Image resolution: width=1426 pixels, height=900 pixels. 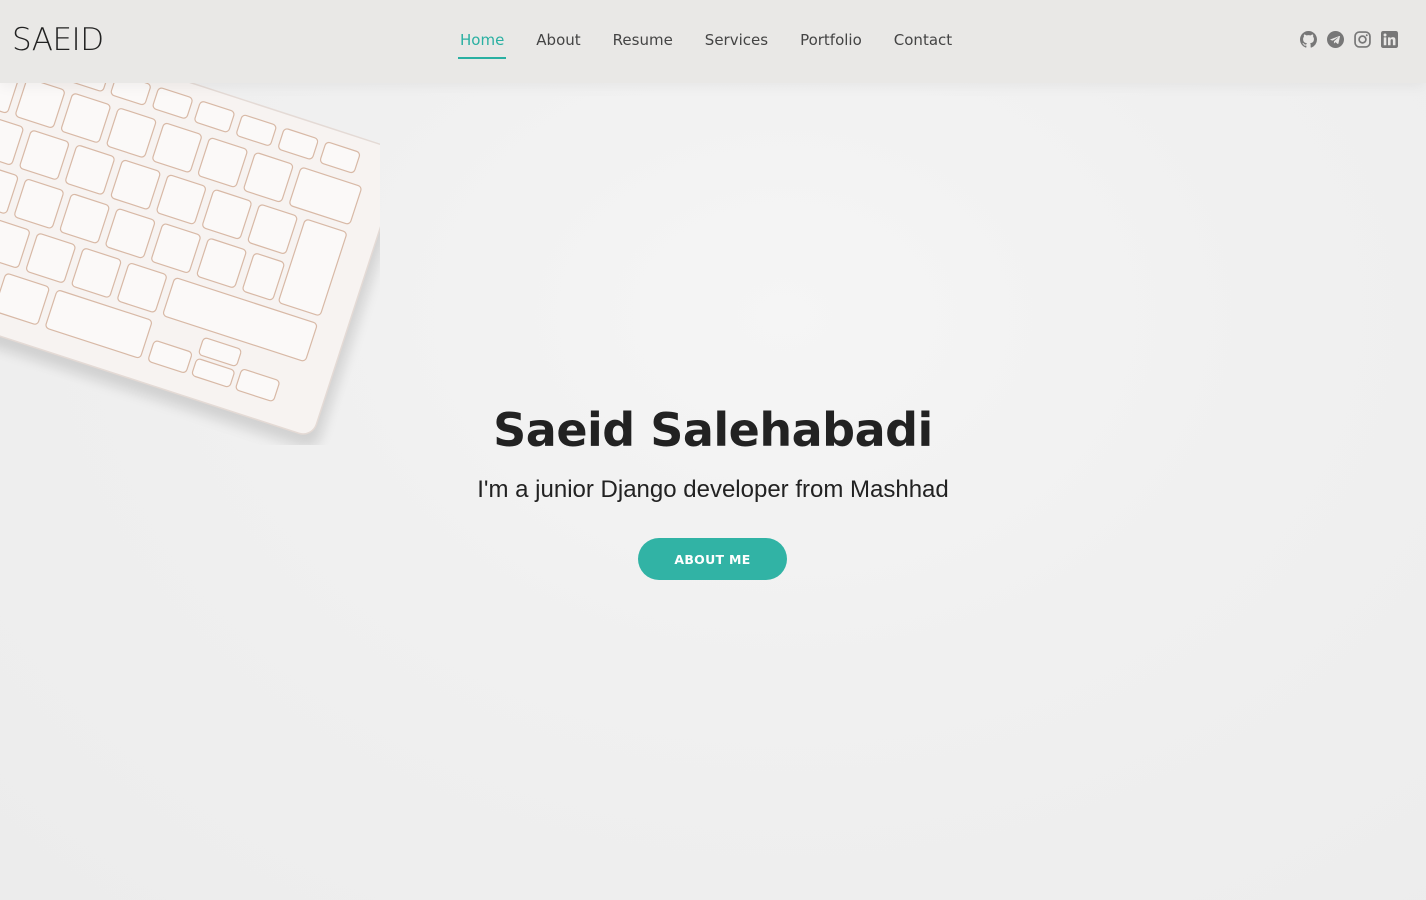 What do you see at coordinates (831, 41) in the screenshot?
I see `nav-item-portfolio: Portfolio` at bounding box center [831, 41].